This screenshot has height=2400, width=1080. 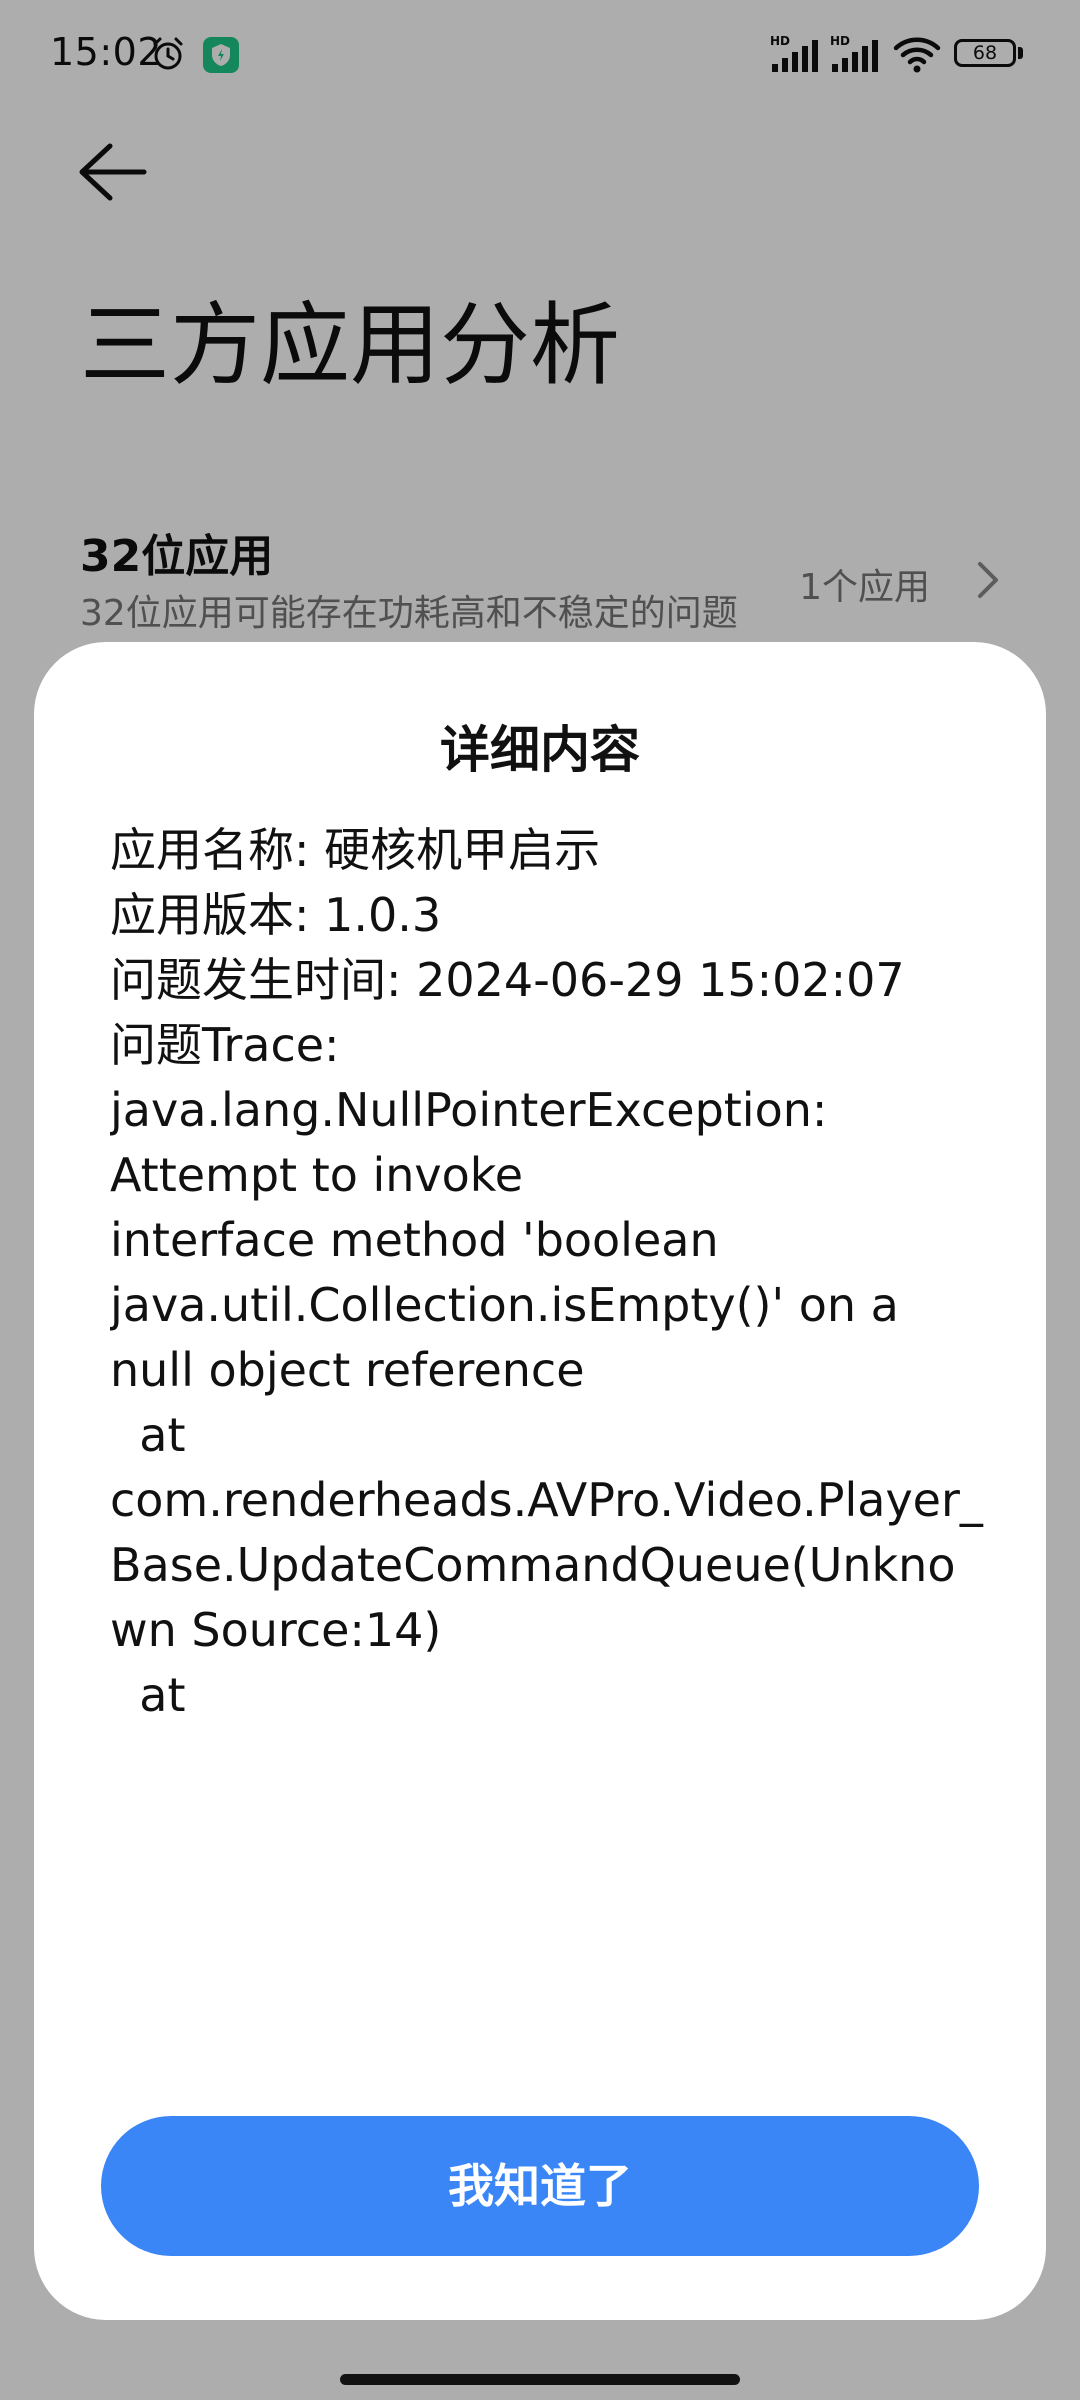 What do you see at coordinates (217, 850) in the screenshot?
I see `app-name-label: 应用名称:` at bounding box center [217, 850].